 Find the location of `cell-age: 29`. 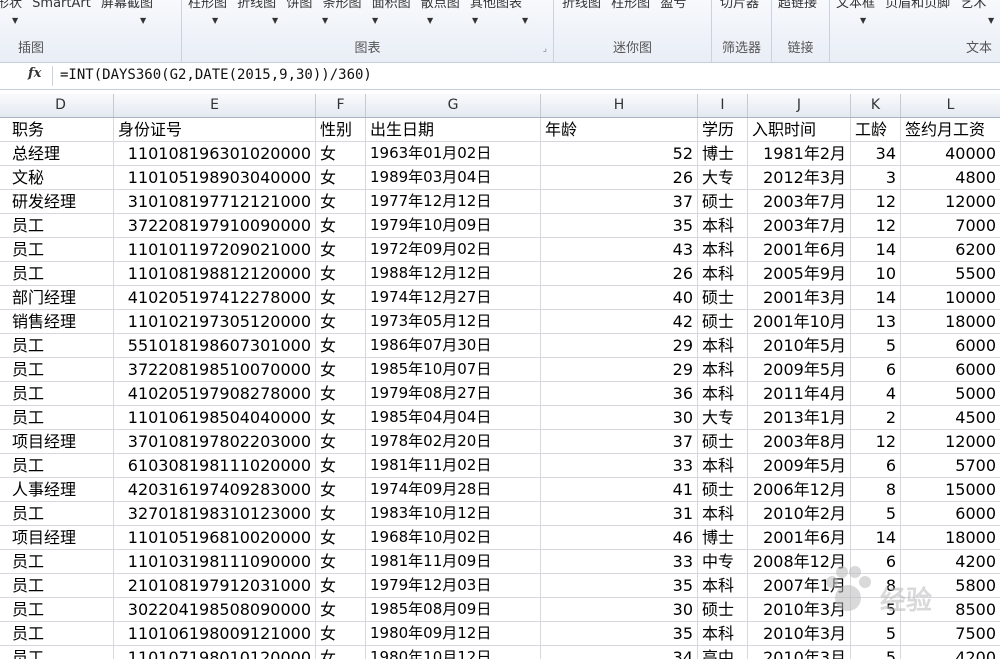

cell-age: 29 is located at coordinates (619, 346).